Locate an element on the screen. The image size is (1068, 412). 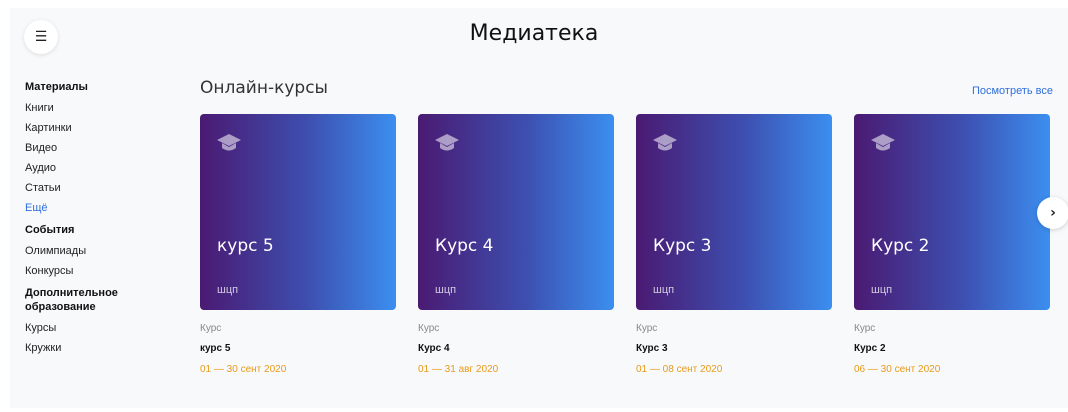
sidebar-item-audio: Аудио is located at coordinates (100, 168).